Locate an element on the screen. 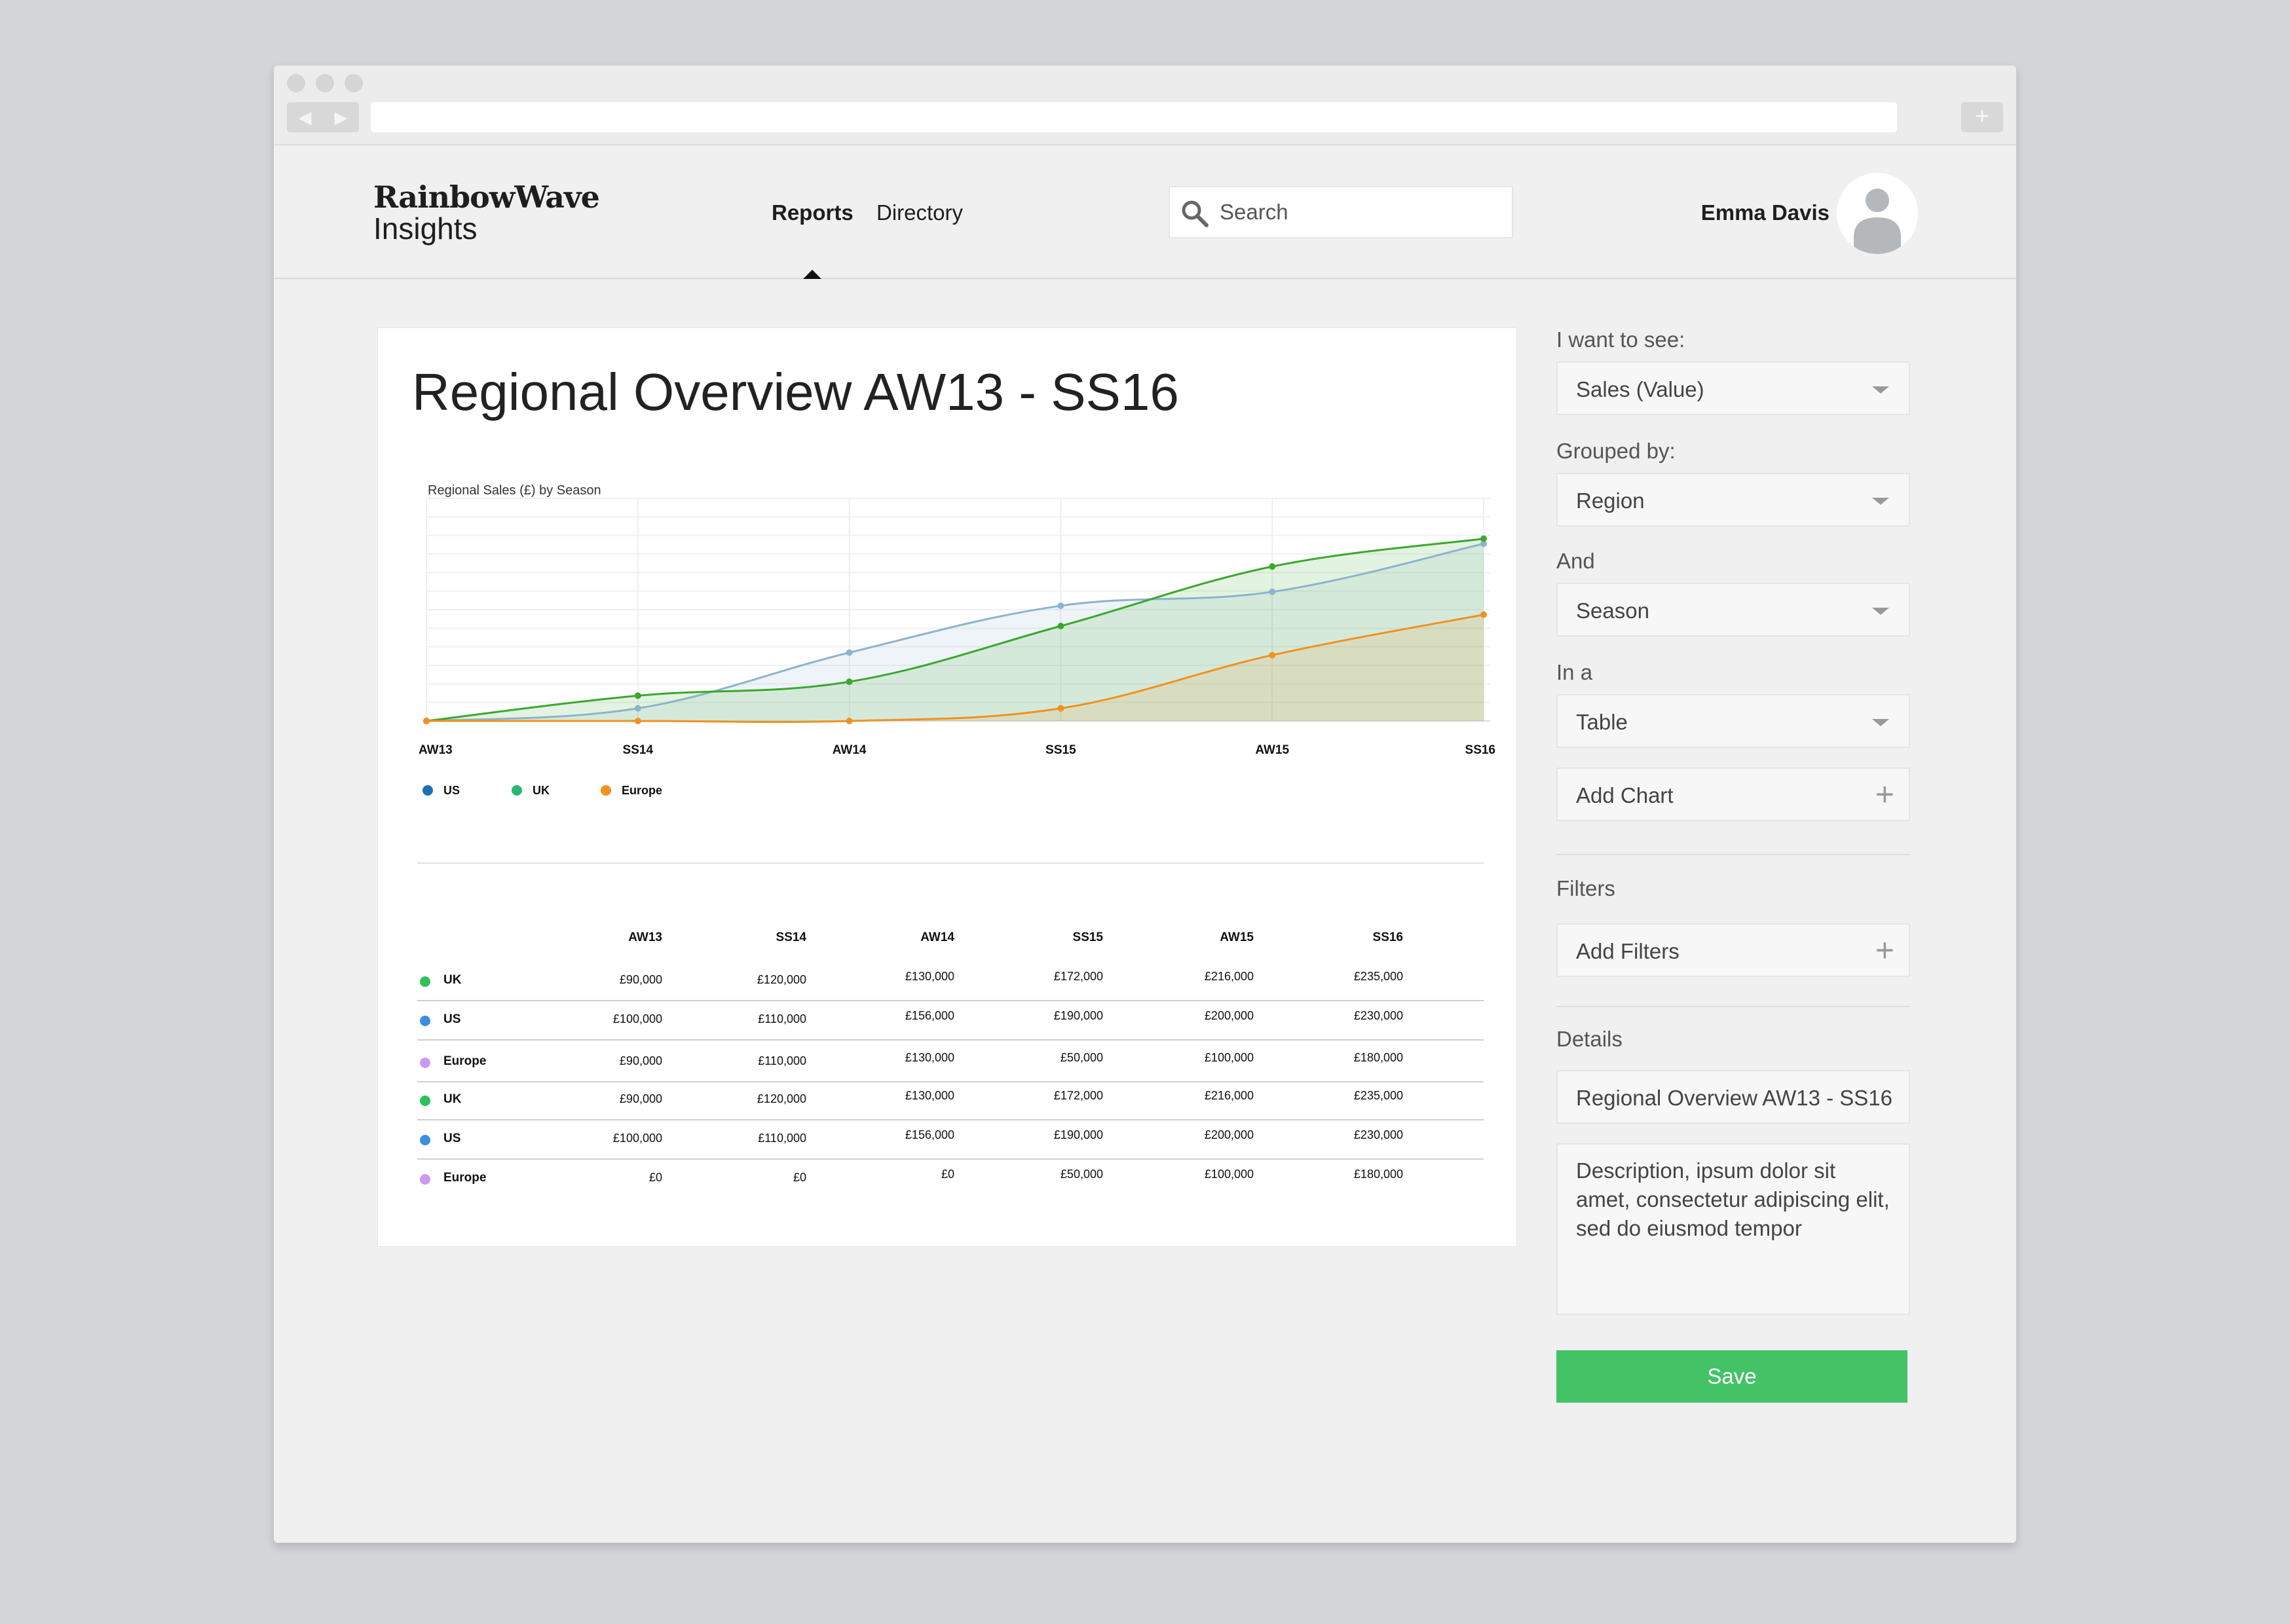 The width and height of the screenshot is (2290, 1624). secondary-group-select: Season is located at coordinates (1733, 610).